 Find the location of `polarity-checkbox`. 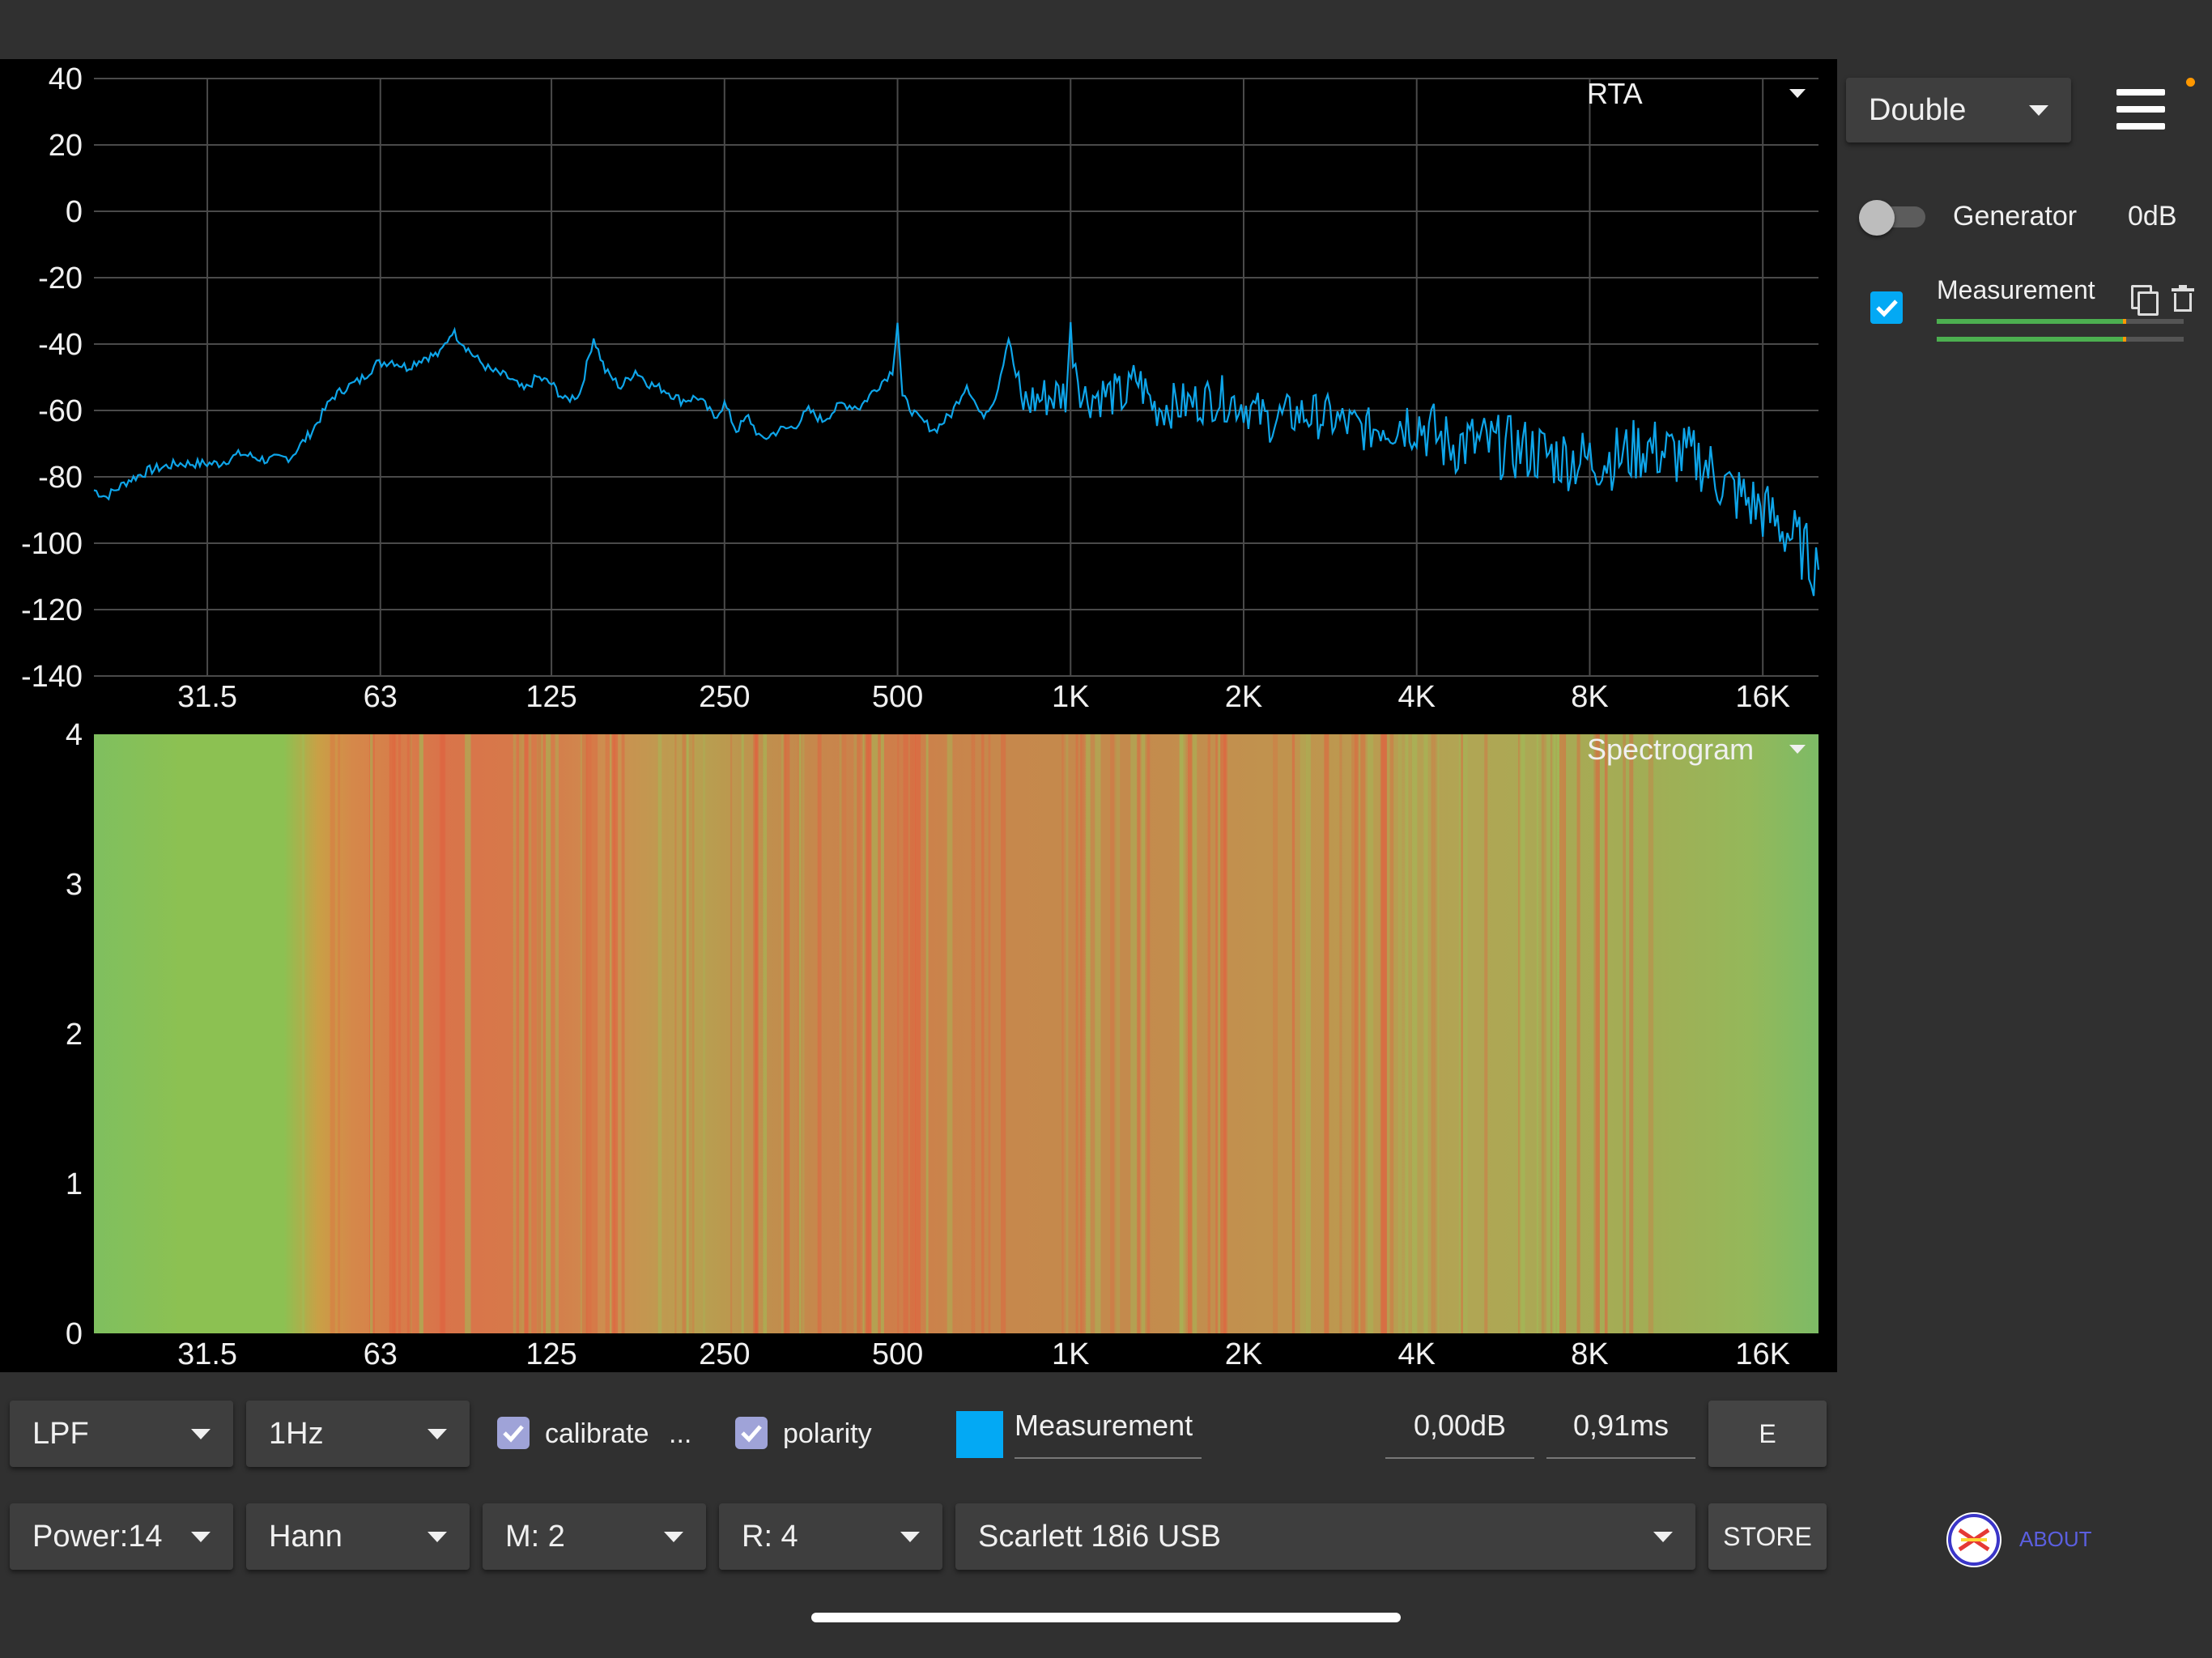

polarity-checkbox is located at coordinates (752, 1433).